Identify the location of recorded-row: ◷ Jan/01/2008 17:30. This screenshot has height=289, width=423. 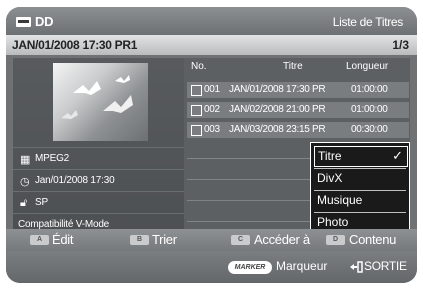
(98, 180).